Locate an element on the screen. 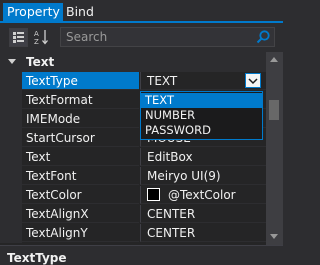  property-name: TextFont is located at coordinates (80, 176).